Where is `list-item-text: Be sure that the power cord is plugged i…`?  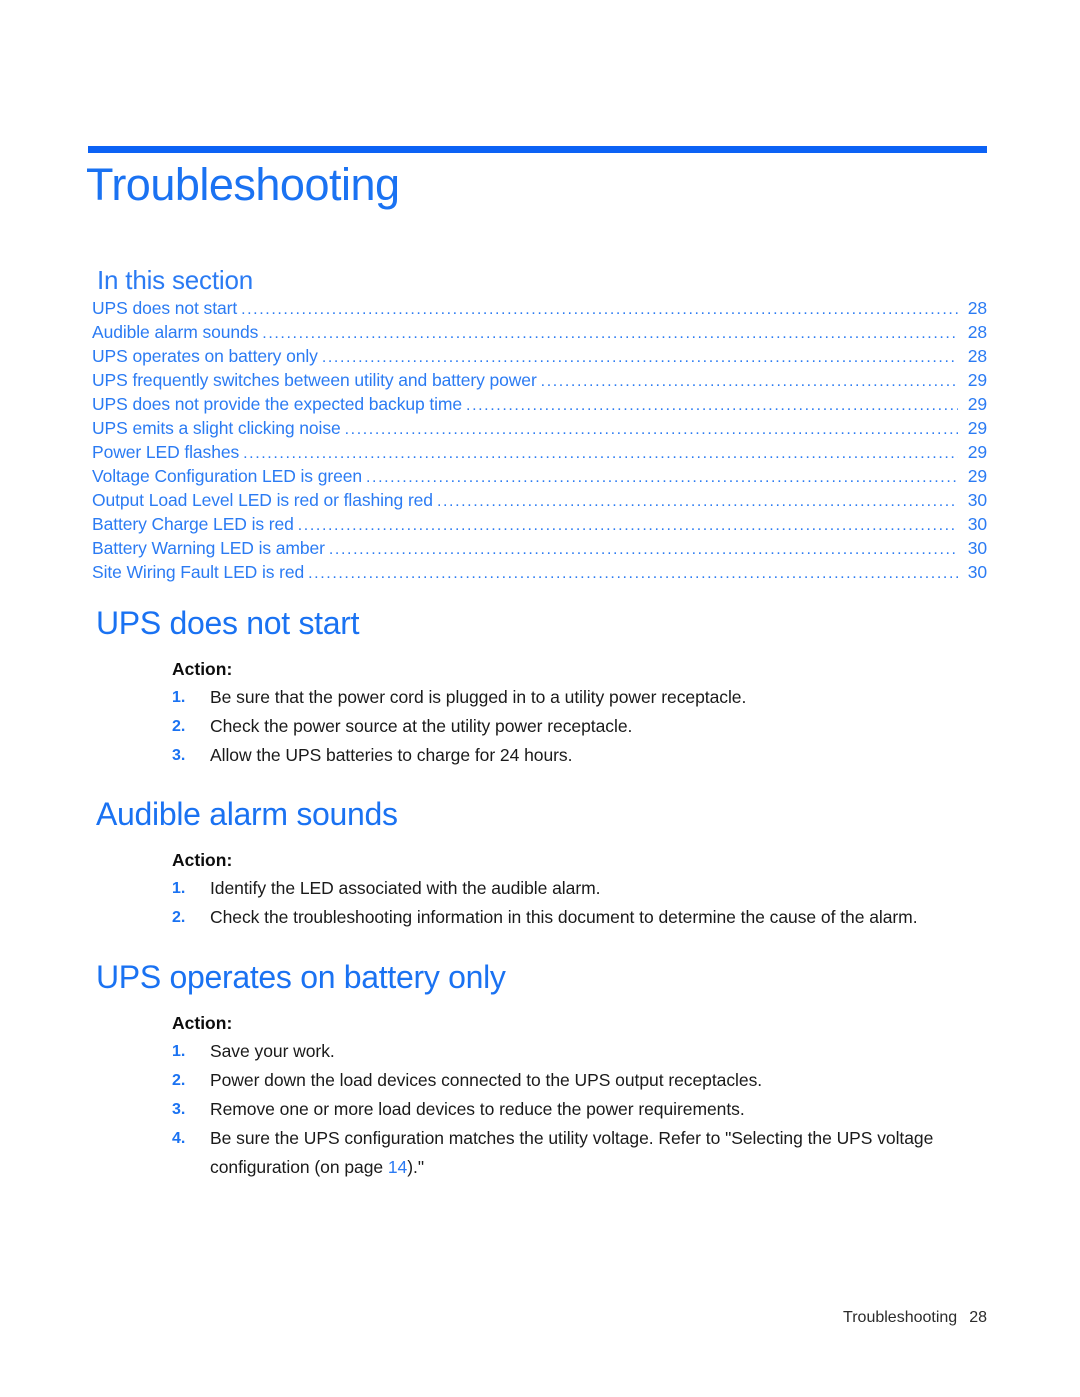
list-item-text: Be sure that the power cord is plugged i… is located at coordinates (478, 697).